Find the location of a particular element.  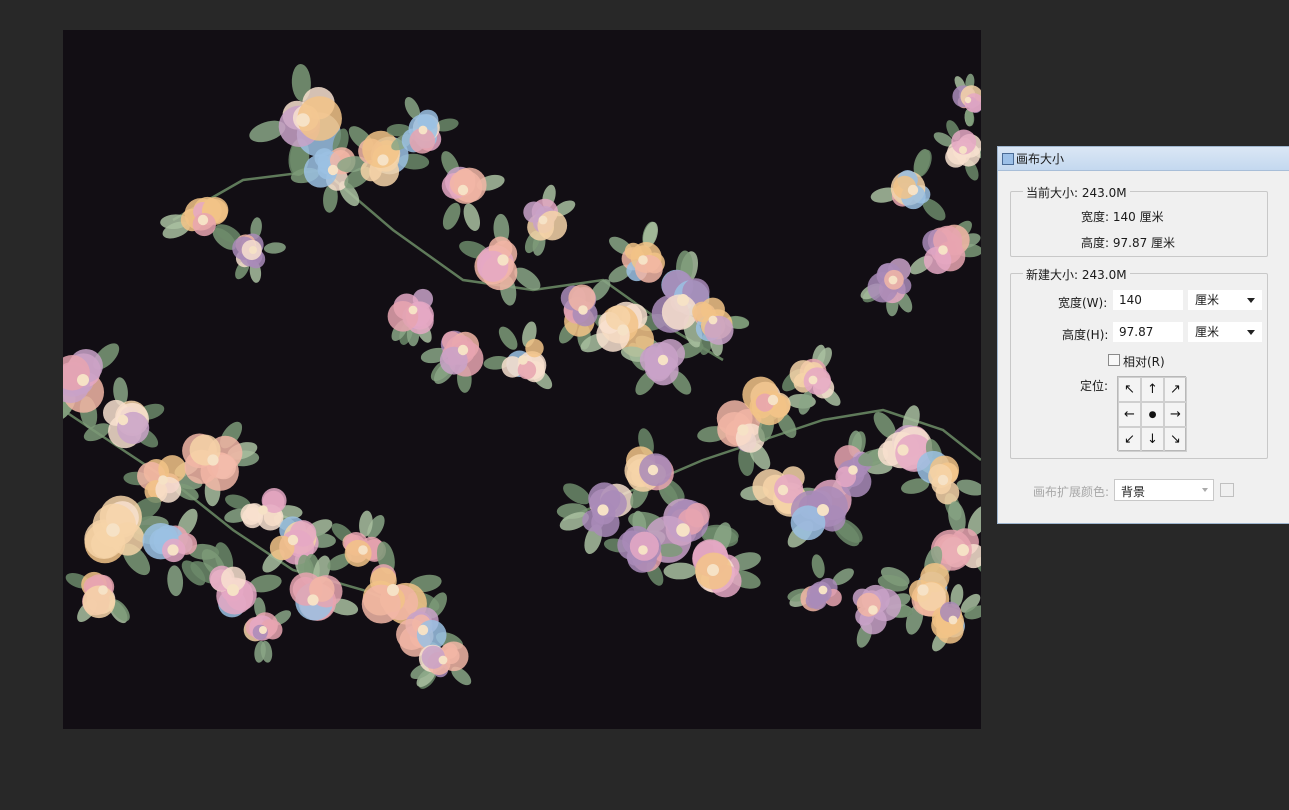

width-label: 宽度(W): is located at coordinates (1083, 303).